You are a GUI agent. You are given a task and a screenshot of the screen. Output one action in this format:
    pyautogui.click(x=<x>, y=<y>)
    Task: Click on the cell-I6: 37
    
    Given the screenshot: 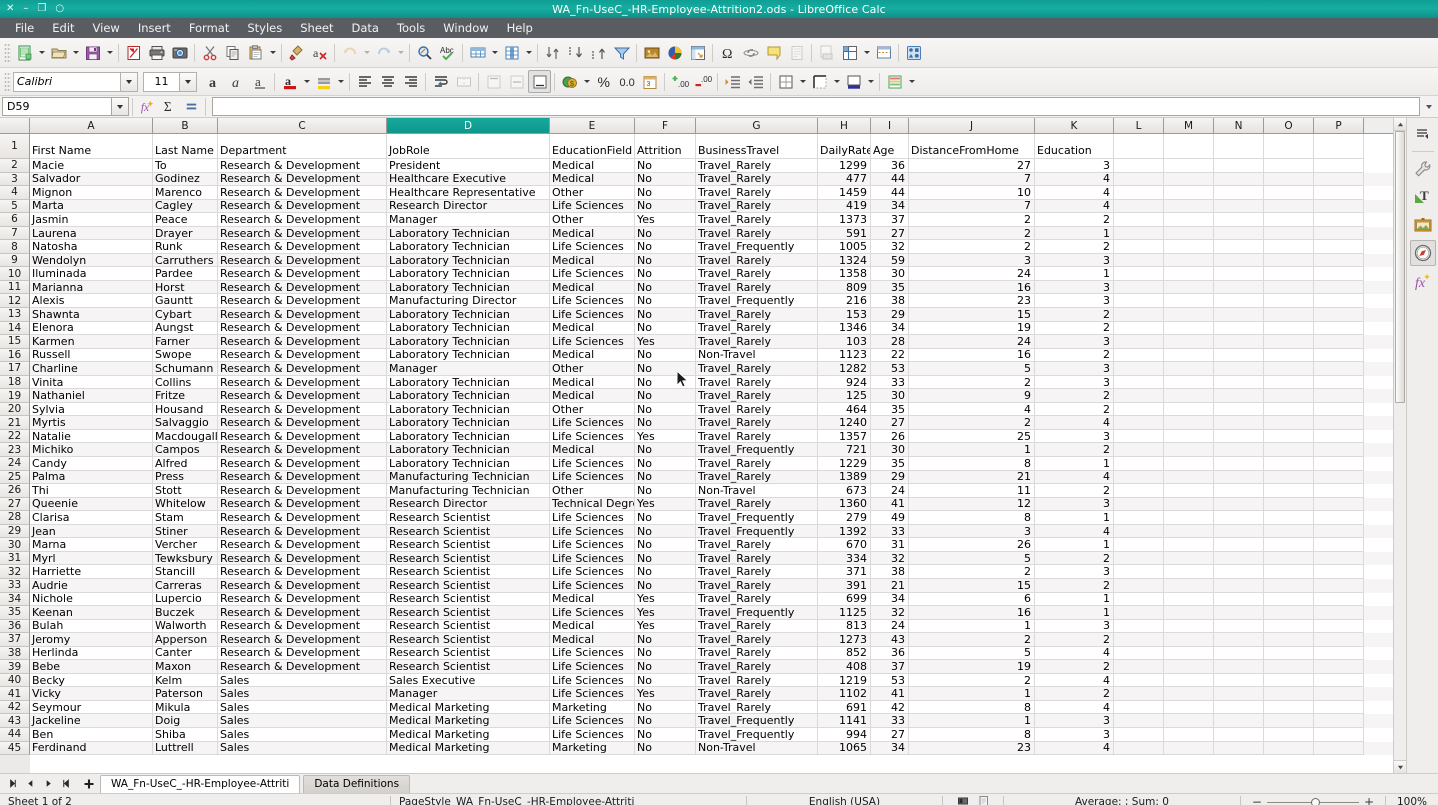 What is the action you would take?
    pyautogui.click(x=890, y=220)
    